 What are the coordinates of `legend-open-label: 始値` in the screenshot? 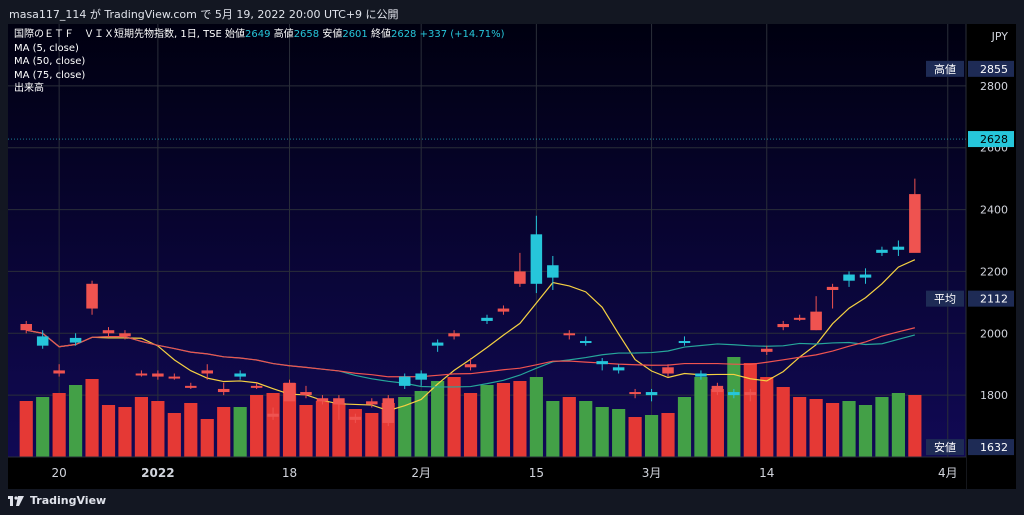 It's located at (235, 34).